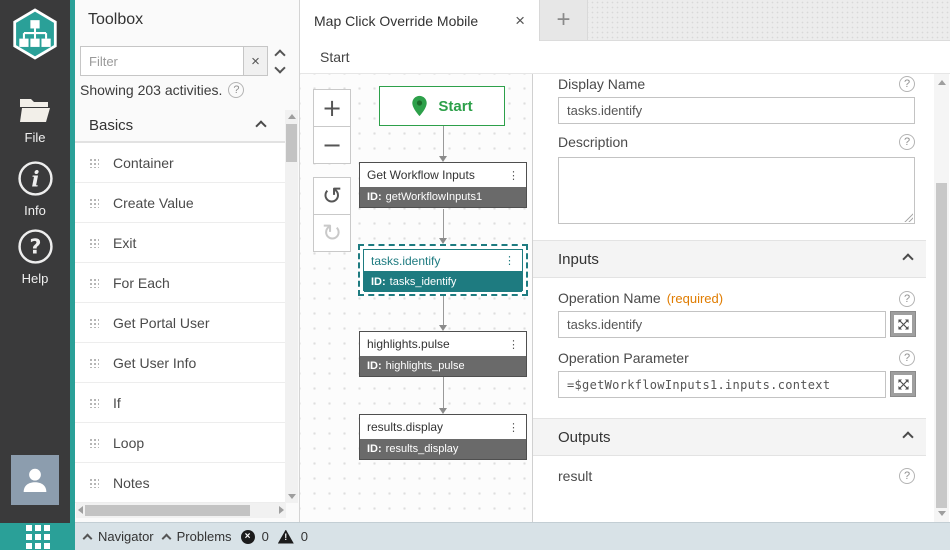 The image size is (950, 550). What do you see at coordinates (181, 283) in the screenshot?
I see `toolbox-item-for-each: For Each` at bounding box center [181, 283].